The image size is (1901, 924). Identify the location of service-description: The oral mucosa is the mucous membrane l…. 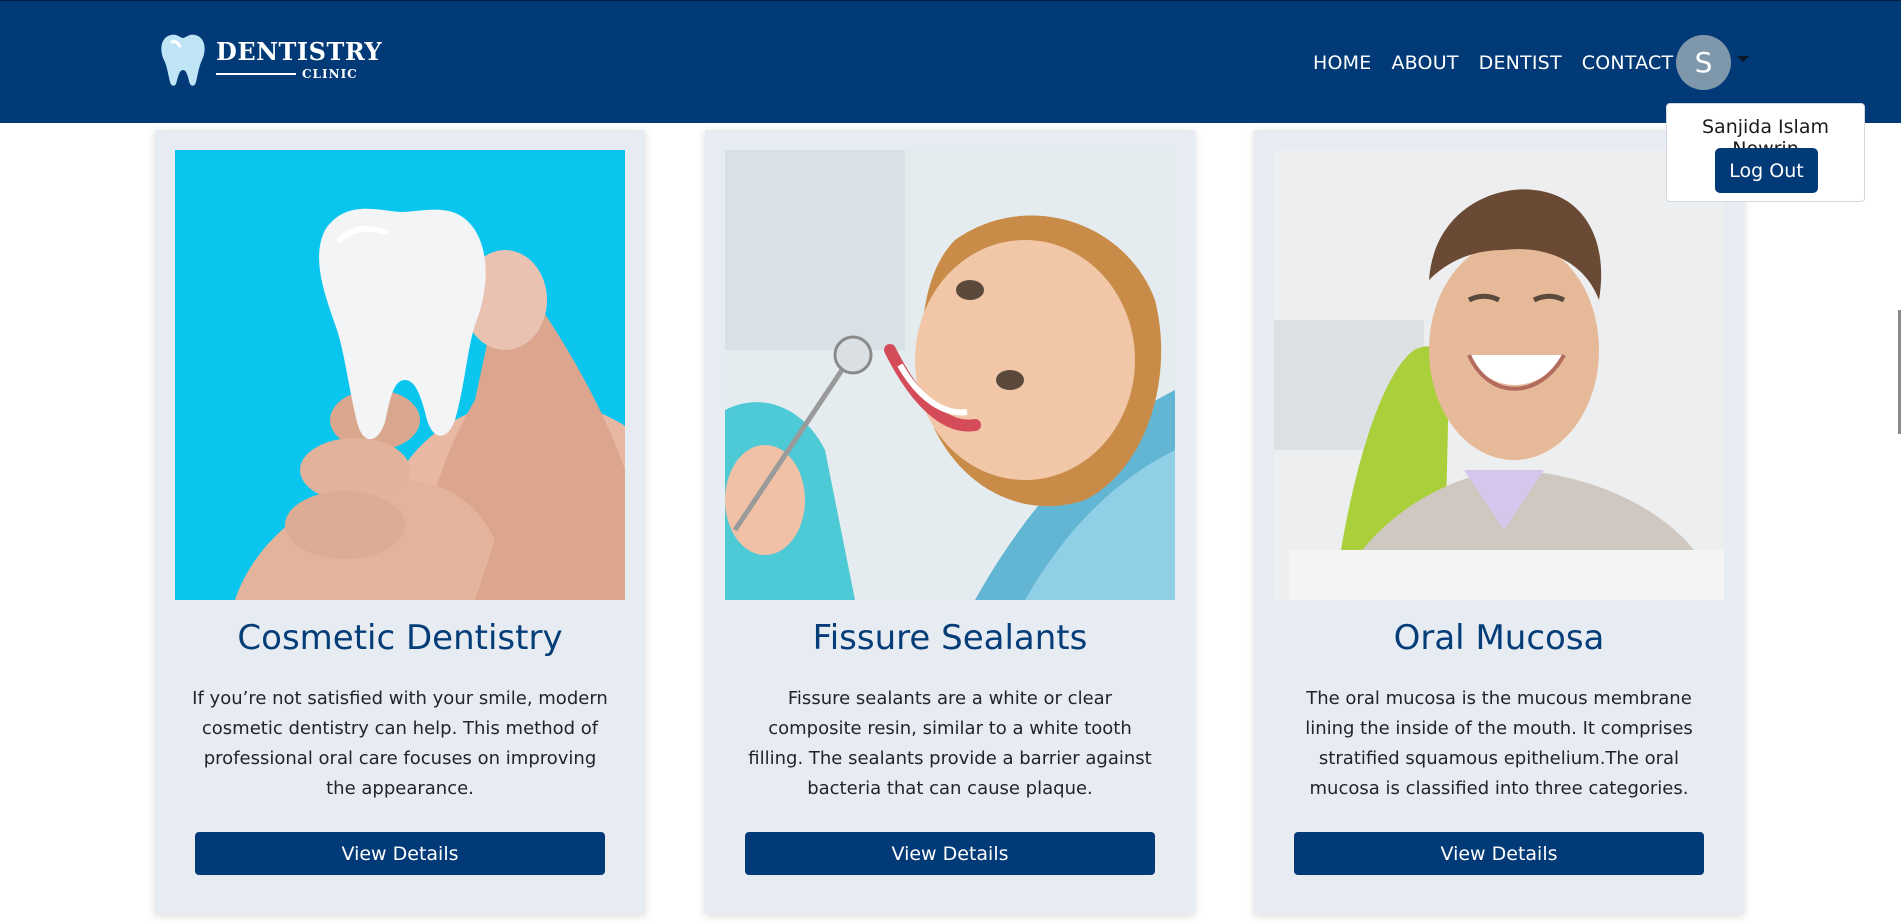
(1499, 743).